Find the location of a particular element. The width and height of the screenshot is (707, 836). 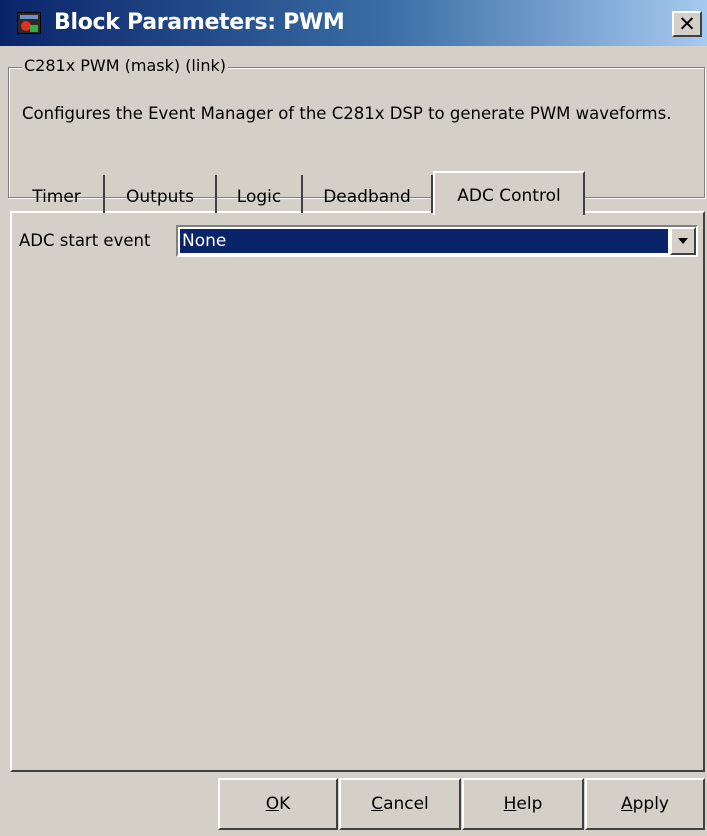

ok-button: OK is located at coordinates (278, 804).